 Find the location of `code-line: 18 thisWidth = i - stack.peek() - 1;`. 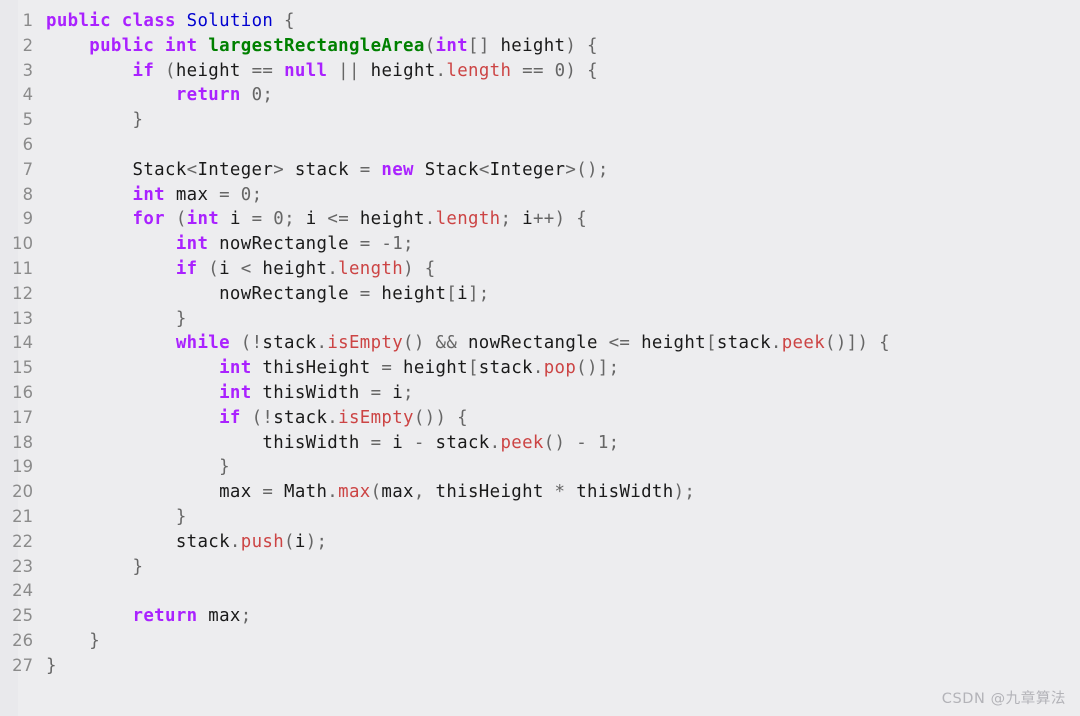

code-line: 18 thisWidth = i - stack.peek() - 1; is located at coordinates (540, 443).